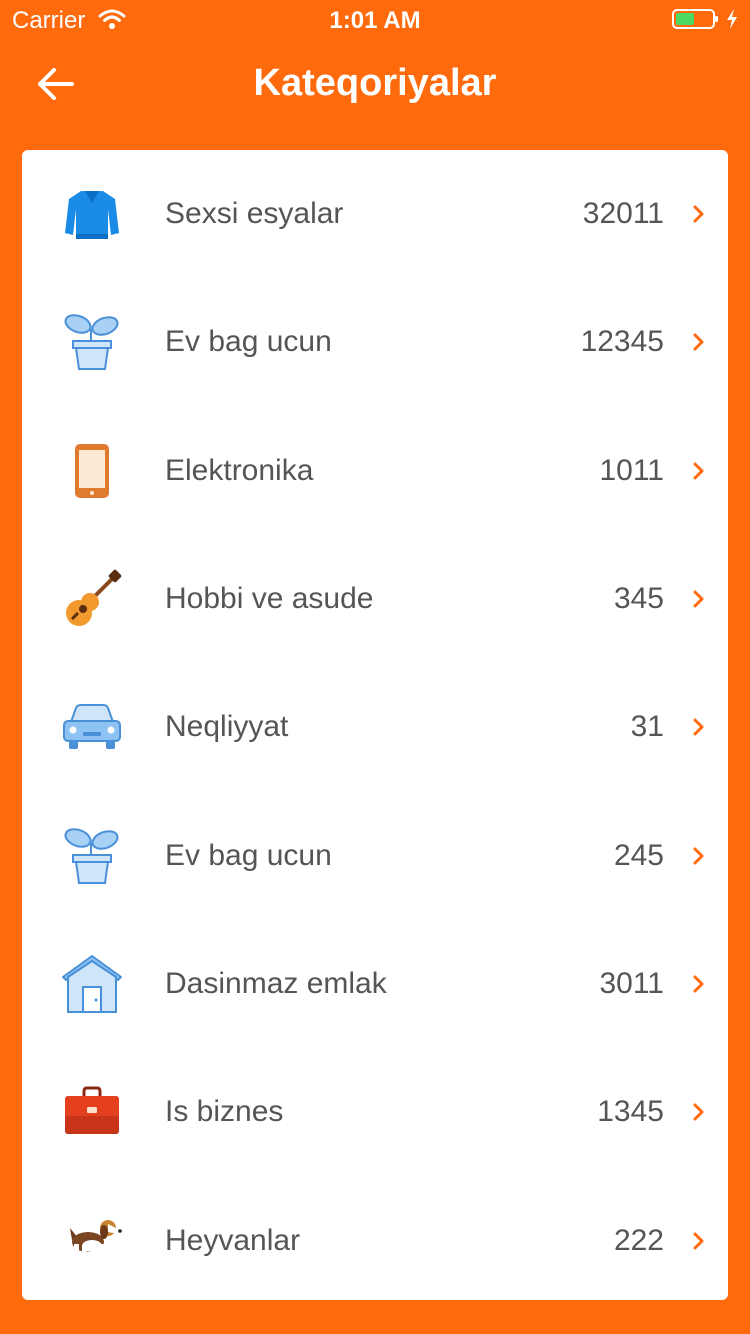  I want to click on category-label: Dasinmaz emlak, so click(276, 983).